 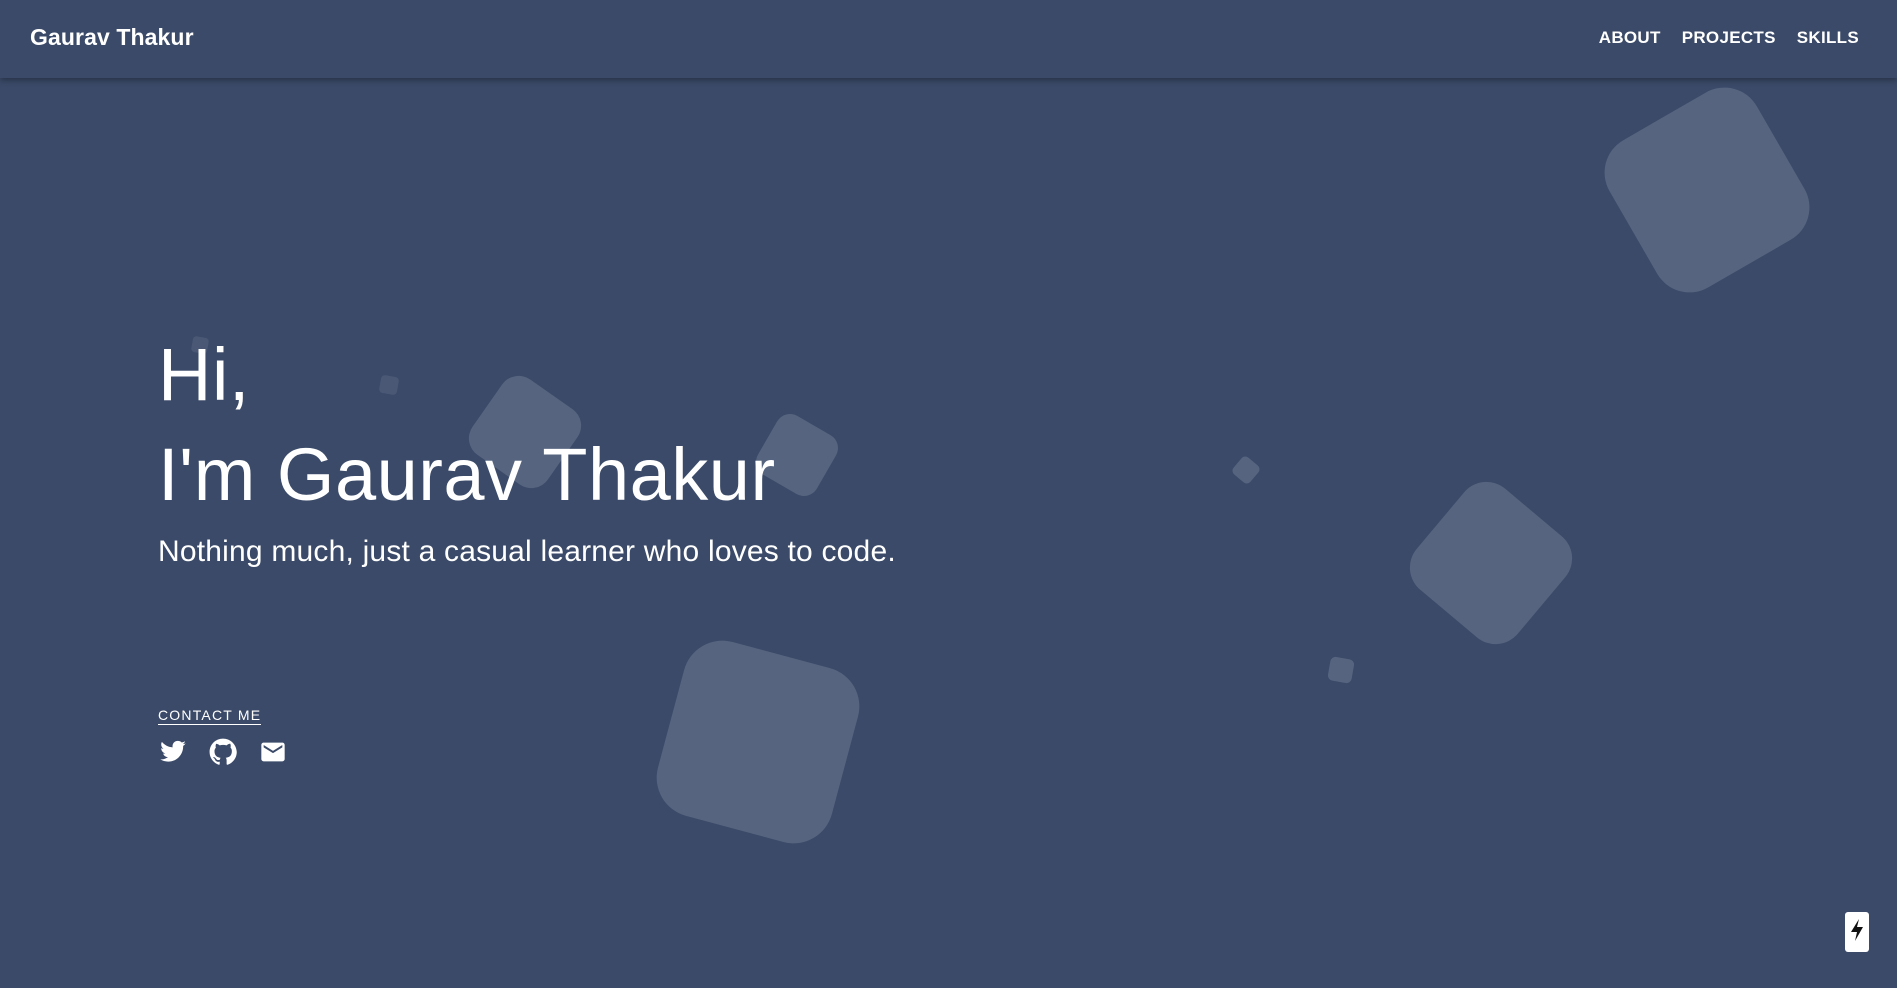 I want to click on contact-me-link: CONTACT ME, so click(x=210, y=716).